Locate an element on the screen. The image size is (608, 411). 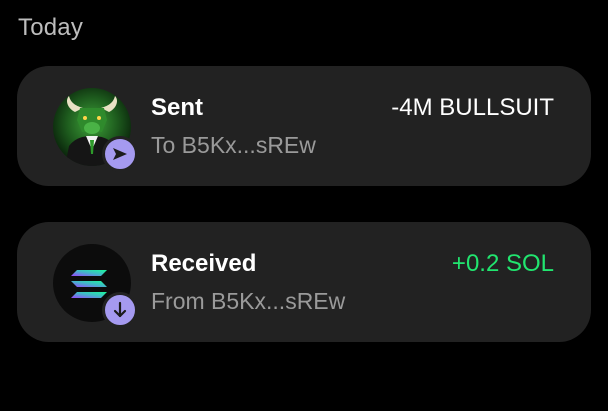
transaction-amount: -4M BULLSUIT is located at coordinates (472, 107).